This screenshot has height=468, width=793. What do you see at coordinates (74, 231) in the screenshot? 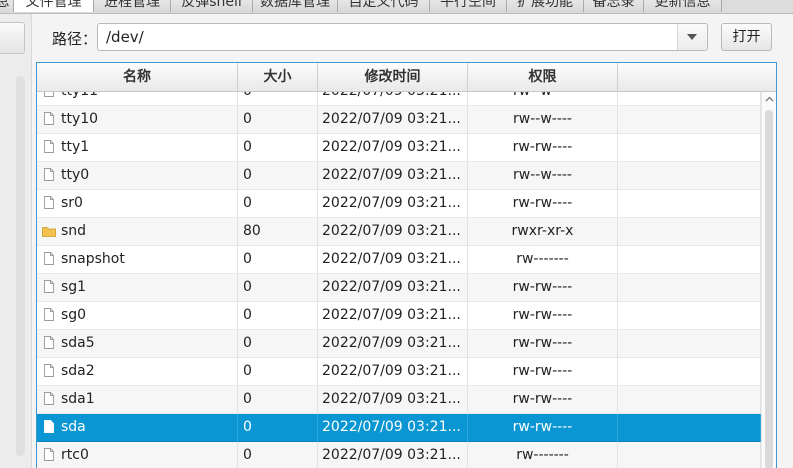
I see `file-name: snd` at bounding box center [74, 231].